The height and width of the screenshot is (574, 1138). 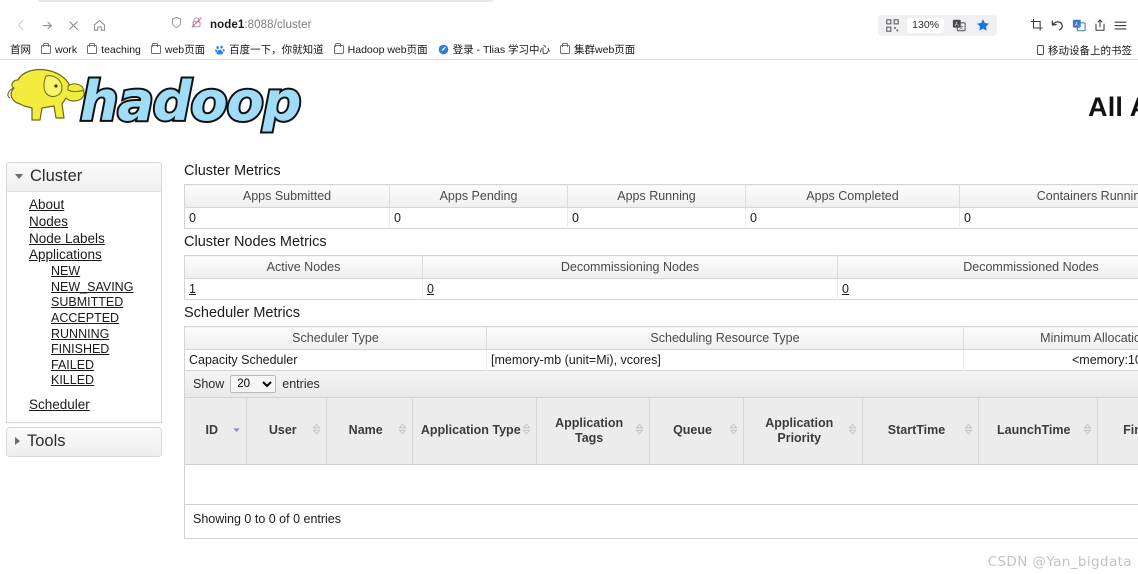 What do you see at coordinates (593, 431) in the screenshot?
I see `col-application-tags: Application Tags` at bounding box center [593, 431].